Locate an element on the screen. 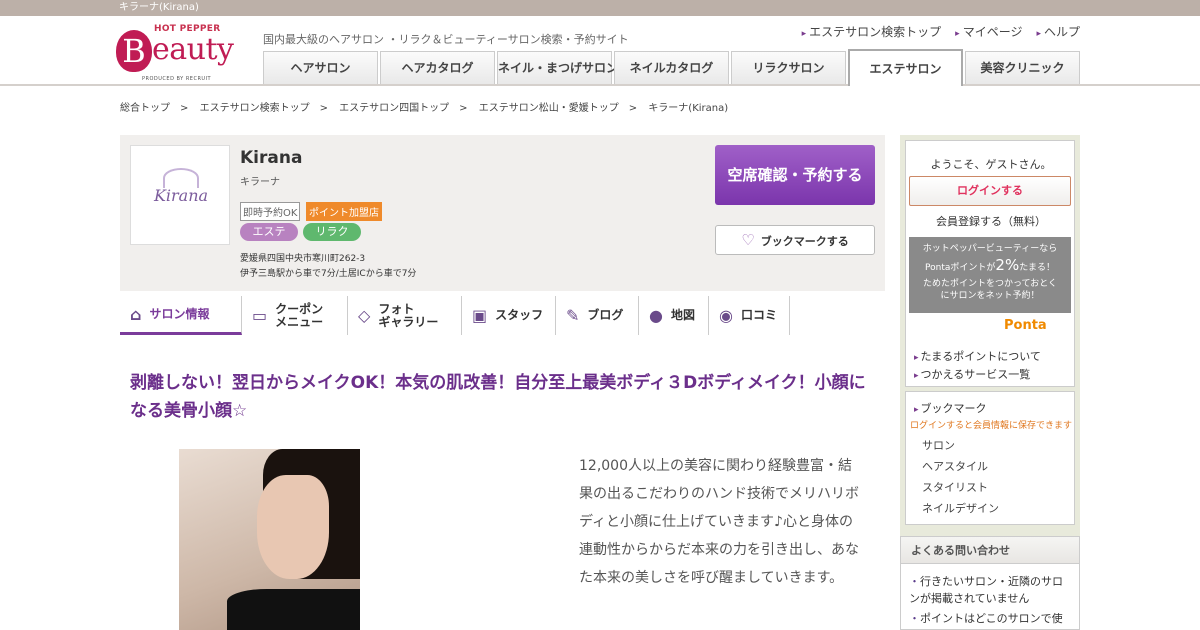 The width and height of the screenshot is (1200, 630). breadcrumb-top: 総合トップ is located at coordinates (145, 108).